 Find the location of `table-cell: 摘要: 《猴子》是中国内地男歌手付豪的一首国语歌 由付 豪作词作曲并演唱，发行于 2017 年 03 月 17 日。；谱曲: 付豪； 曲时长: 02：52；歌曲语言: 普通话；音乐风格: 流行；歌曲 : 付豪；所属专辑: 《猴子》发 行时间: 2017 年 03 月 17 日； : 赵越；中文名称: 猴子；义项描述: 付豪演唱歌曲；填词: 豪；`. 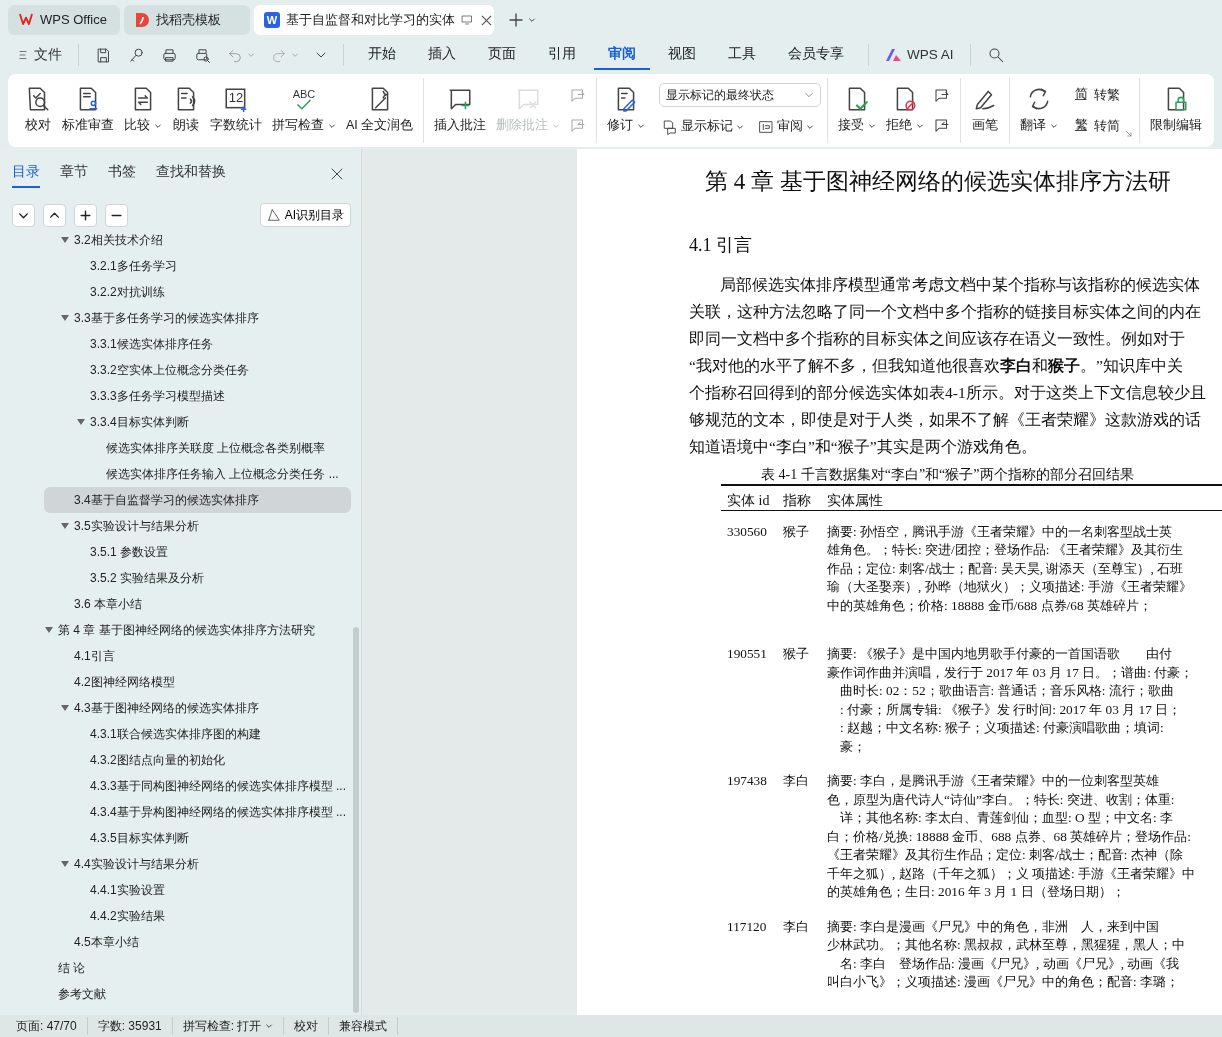

table-cell: 摘要: 《猴子》是中国内地男歌手付豪的一首国语歌 由付 豪作词作曲并演唱，发行于 2017 年 03 月 17 日。；谱曲: 付豪； 曲时长: 02：52；歌曲语言: 普通话；音乐风格: 流行；歌曲 : 付豪；所属专辑: 《猴子》发 行时间: 2017 年 03 月 17 日； : 赵越；中文名称: 猴子；义项描述: 付豪演唱歌曲；填词: 豪； is located at coordinates (1010, 700).